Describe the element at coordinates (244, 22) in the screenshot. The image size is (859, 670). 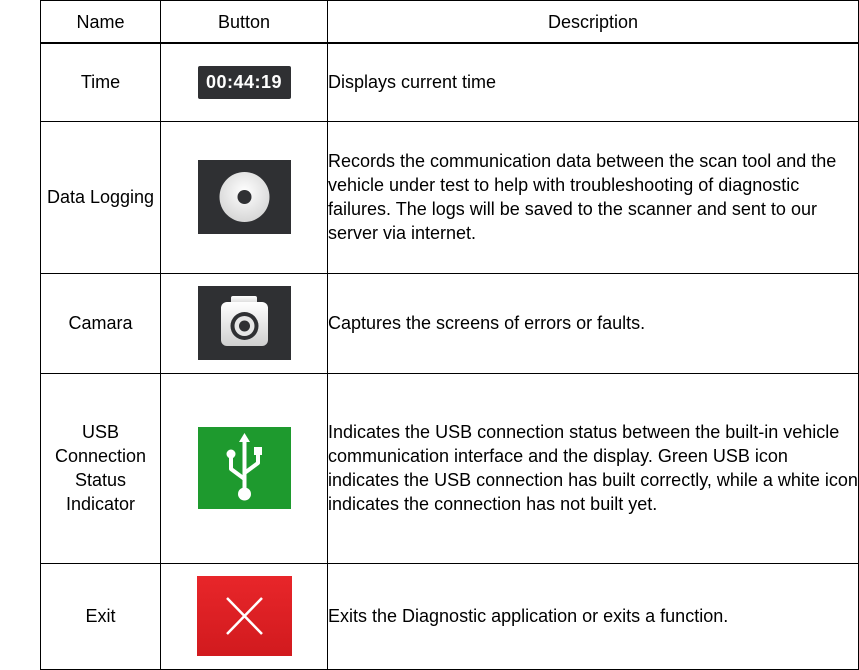
I see `header-button: Button` at that location.